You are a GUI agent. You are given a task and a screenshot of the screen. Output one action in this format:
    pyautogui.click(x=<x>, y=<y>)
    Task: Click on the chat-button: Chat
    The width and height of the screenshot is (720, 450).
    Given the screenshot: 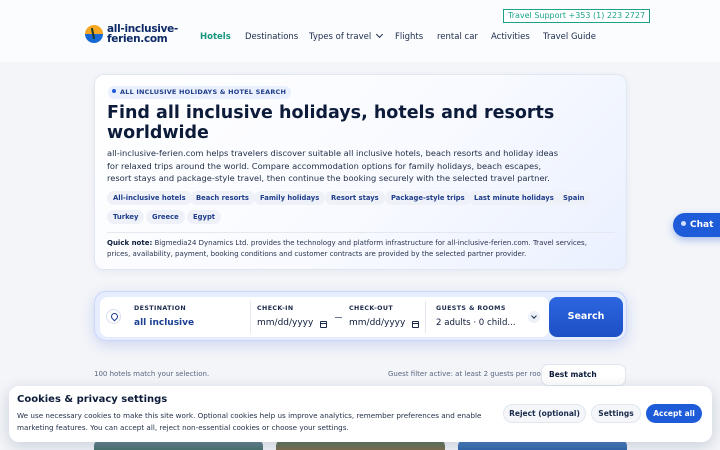 What is the action you would take?
    pyautogui.click(x=696, y=225)
    